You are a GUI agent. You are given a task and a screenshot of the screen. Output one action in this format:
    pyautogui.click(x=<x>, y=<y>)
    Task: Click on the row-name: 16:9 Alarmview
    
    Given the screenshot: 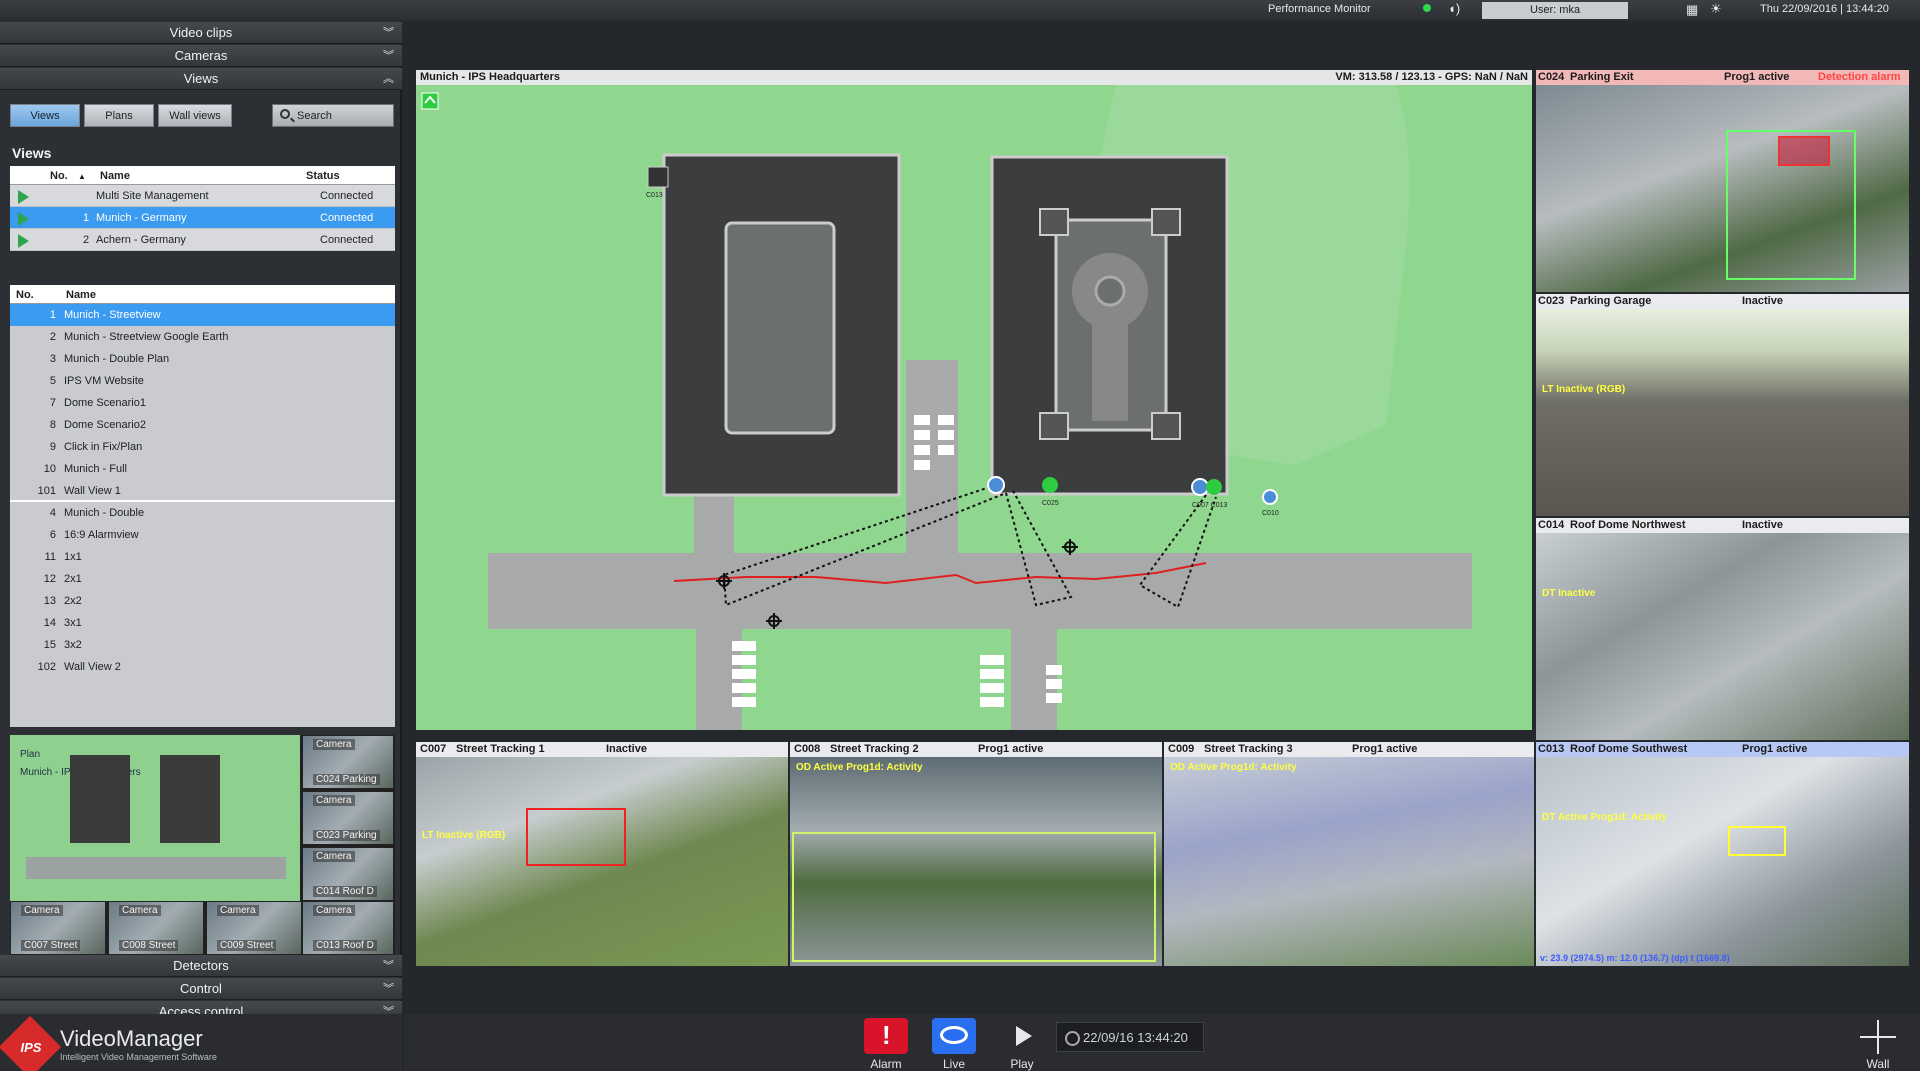 What is the action you would take?
    pyautogui.click(x=101, y=535)
    